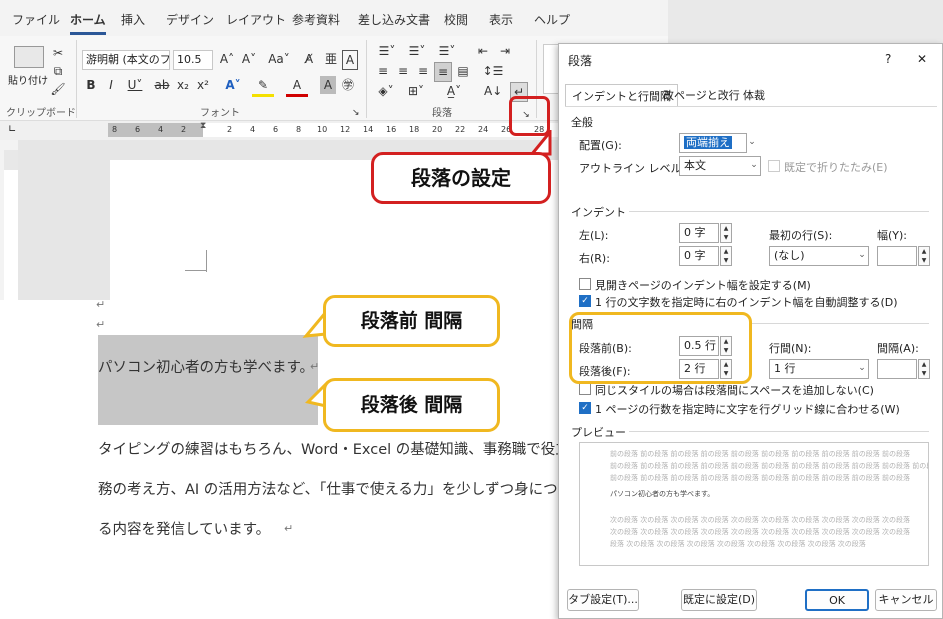  What do you see at coordinates (774, 166) in the screenshot?
I see `collapse-checkbox` at bounding box center [774, 166].